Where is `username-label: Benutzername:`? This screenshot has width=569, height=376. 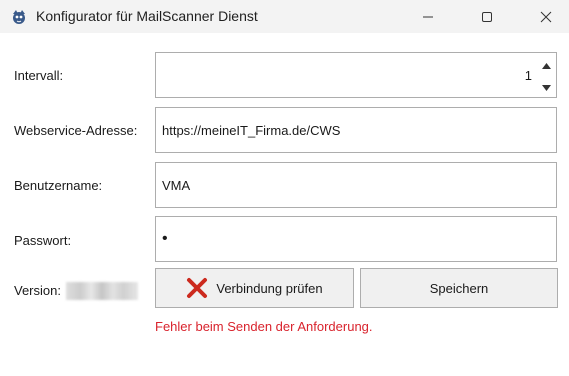 username-label: Benutzername: is located at coordinates (58, 185).